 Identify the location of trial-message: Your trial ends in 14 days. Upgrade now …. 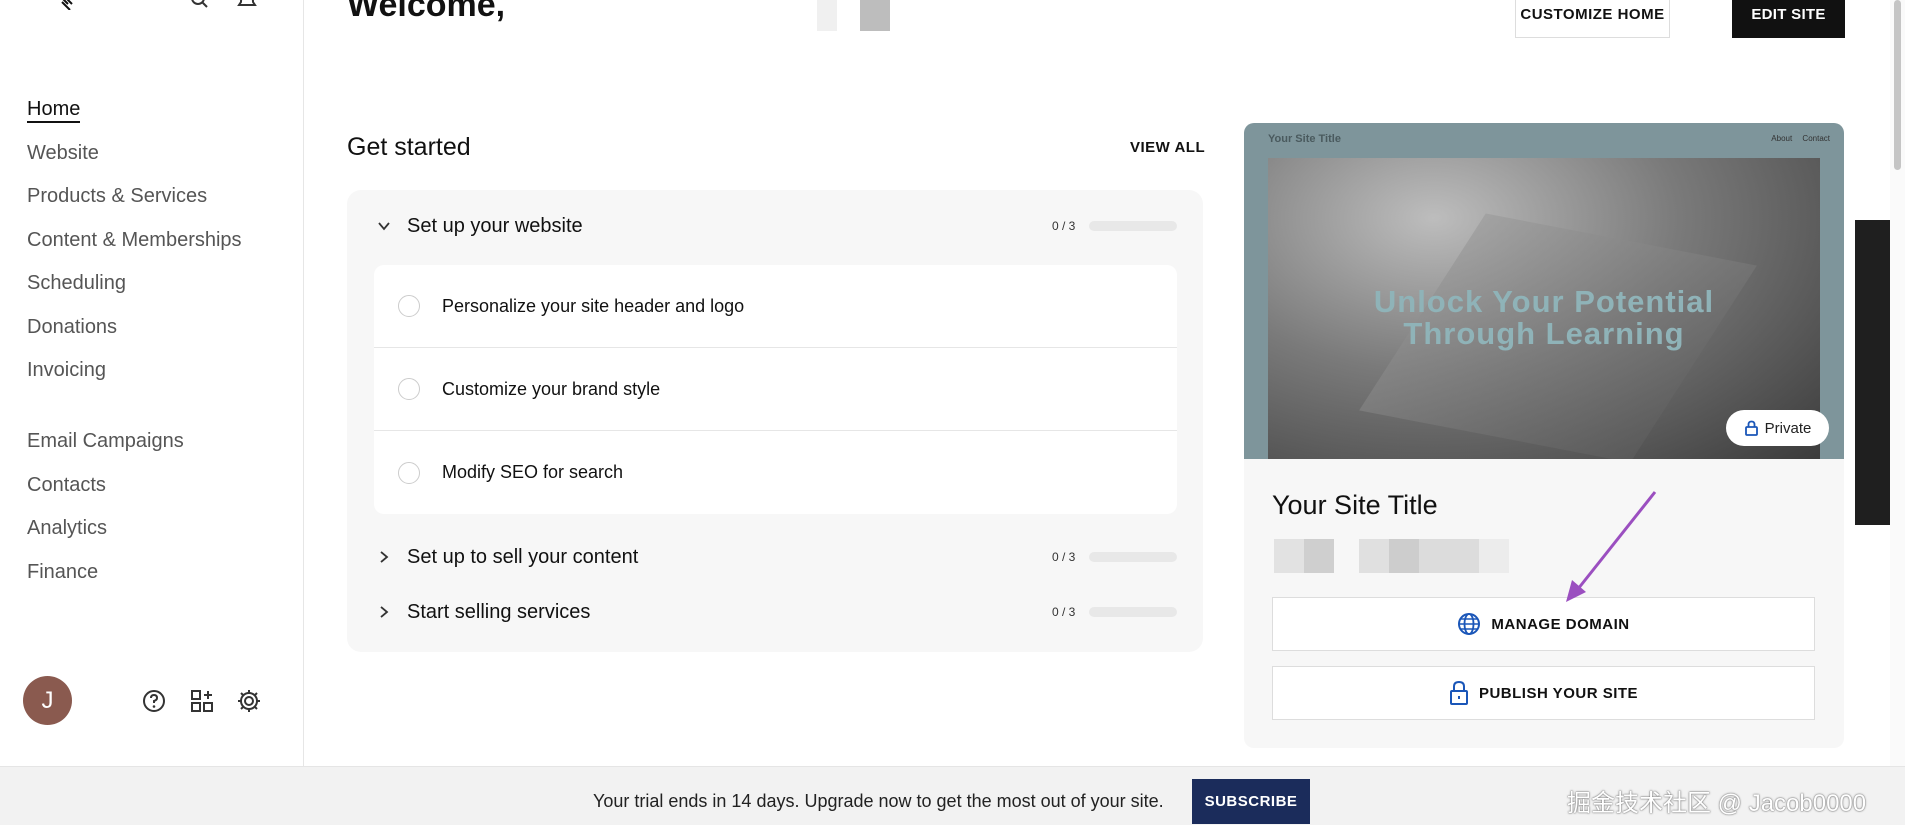
(878, 801).